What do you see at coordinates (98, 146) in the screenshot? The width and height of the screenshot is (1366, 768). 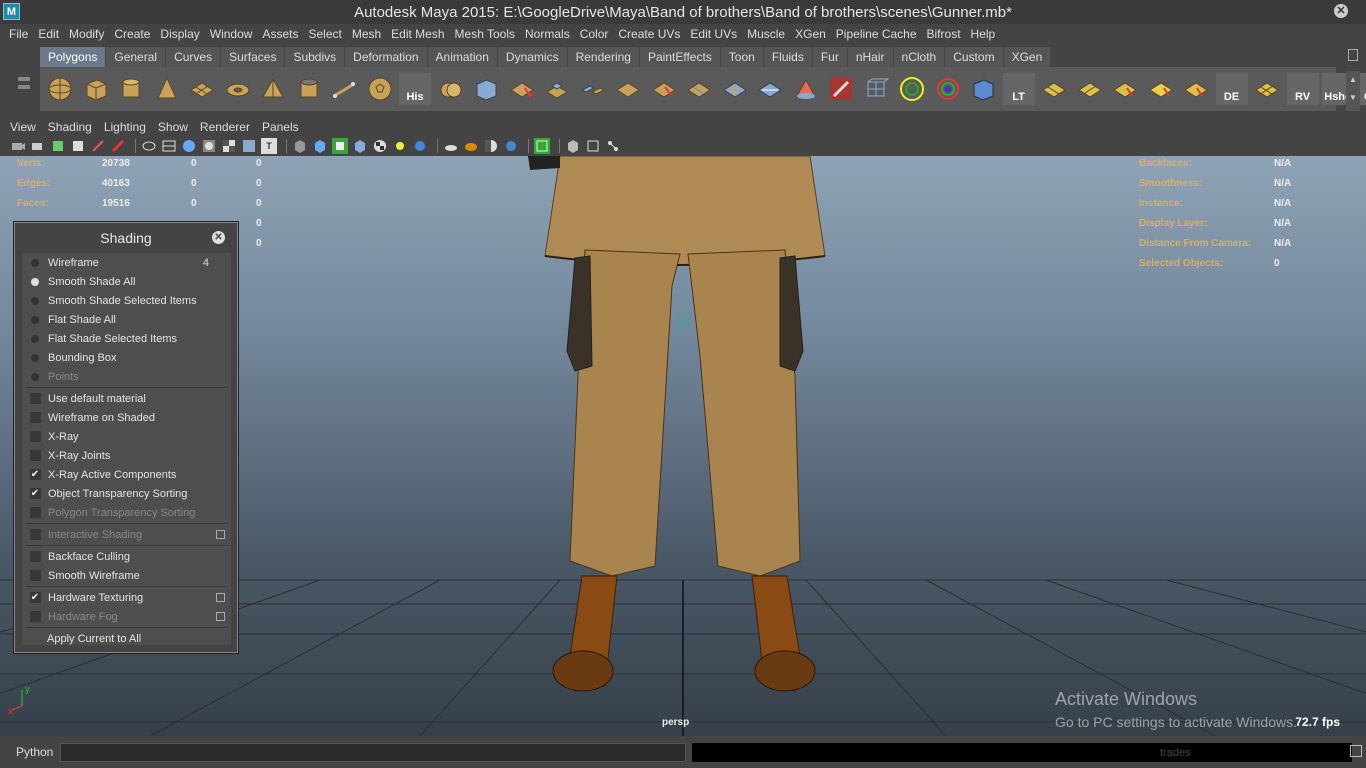 I see `2d-pan-icon` at bounding box center [98, 146].